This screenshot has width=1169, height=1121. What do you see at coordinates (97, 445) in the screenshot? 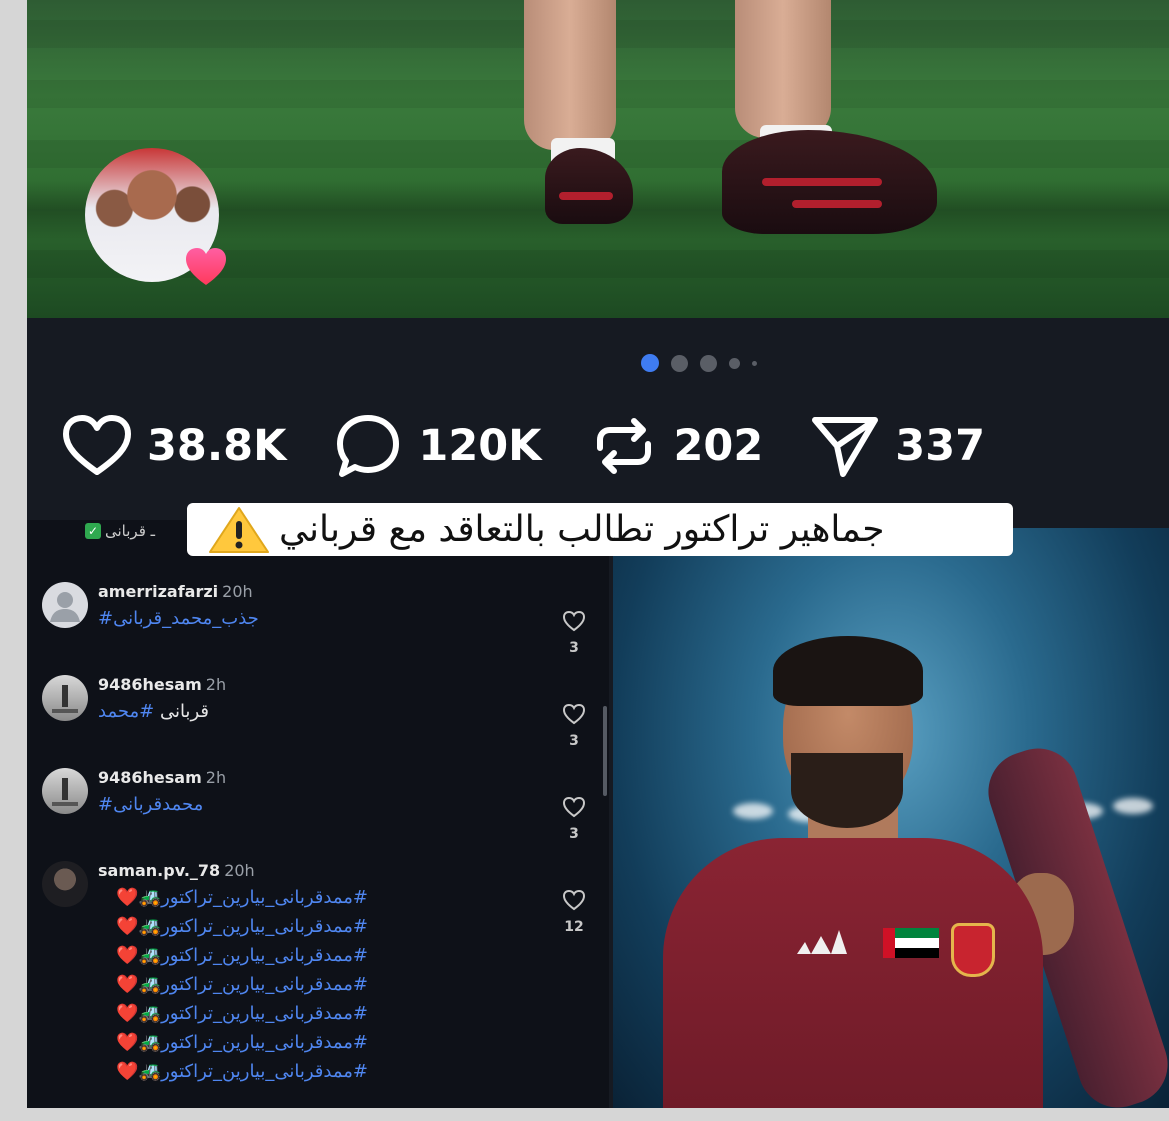
I see `heart-icon` at bounding box center [97, 445].